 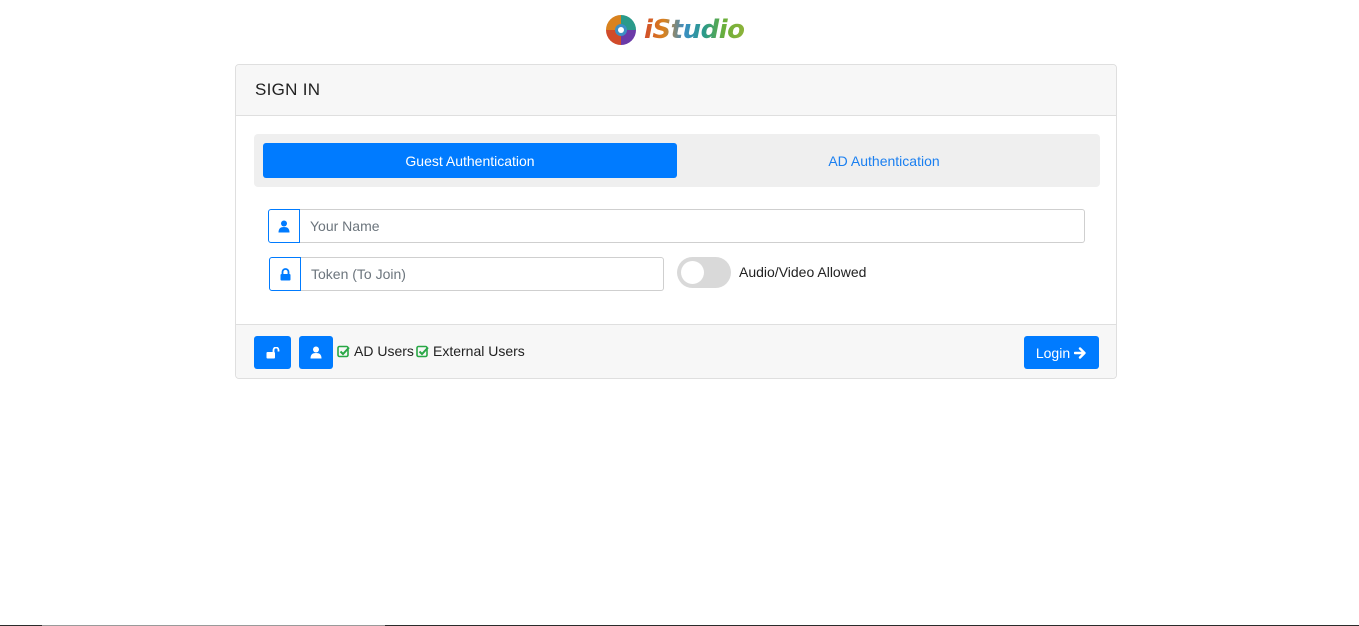 I want to click on tab-guest-authentication: Guest Authentication, so click(x=470, y=160).